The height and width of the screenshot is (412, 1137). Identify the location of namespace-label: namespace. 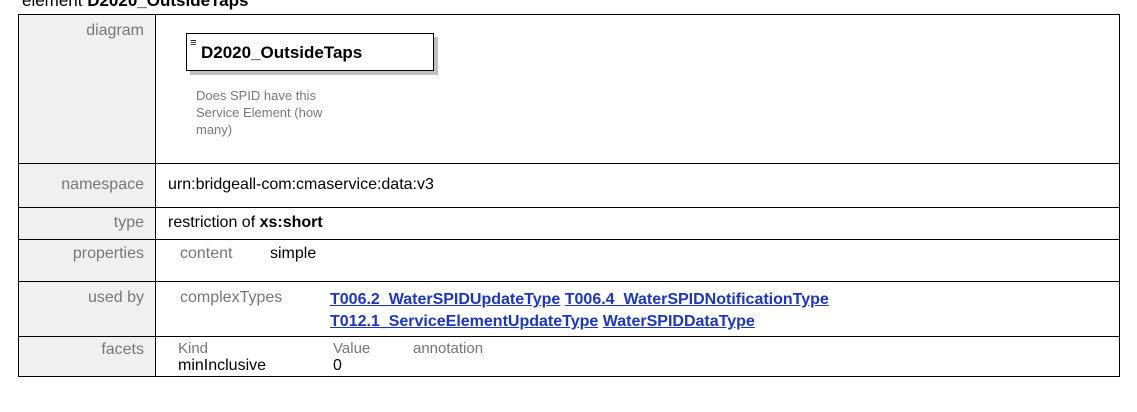
(87, 185).